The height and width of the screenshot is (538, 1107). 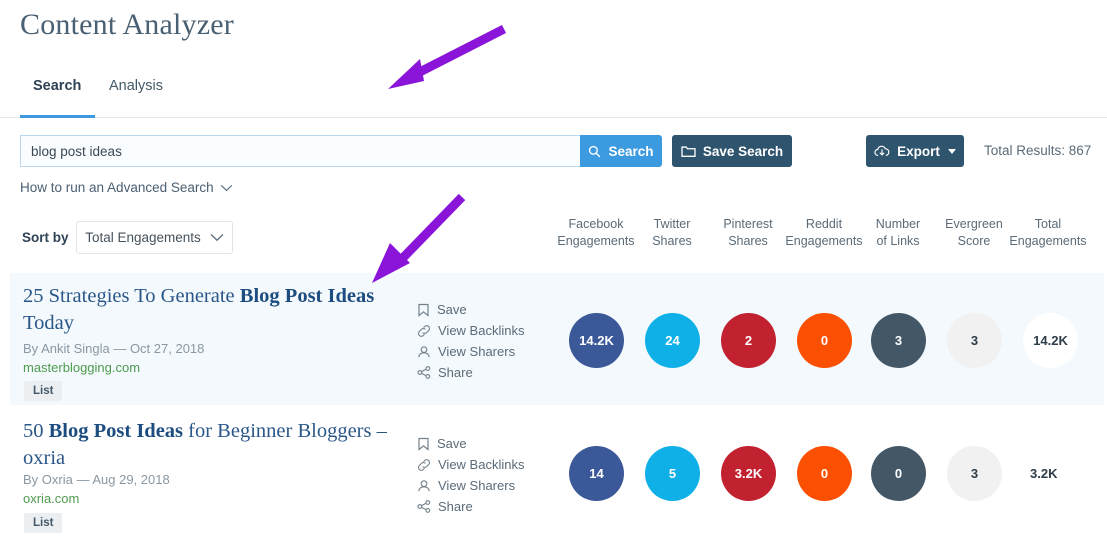 What do you see at coordinates (748, 340) in the screenshot?
I see `metric-pinterest-shares: 2` at bounding box center [748, 340].